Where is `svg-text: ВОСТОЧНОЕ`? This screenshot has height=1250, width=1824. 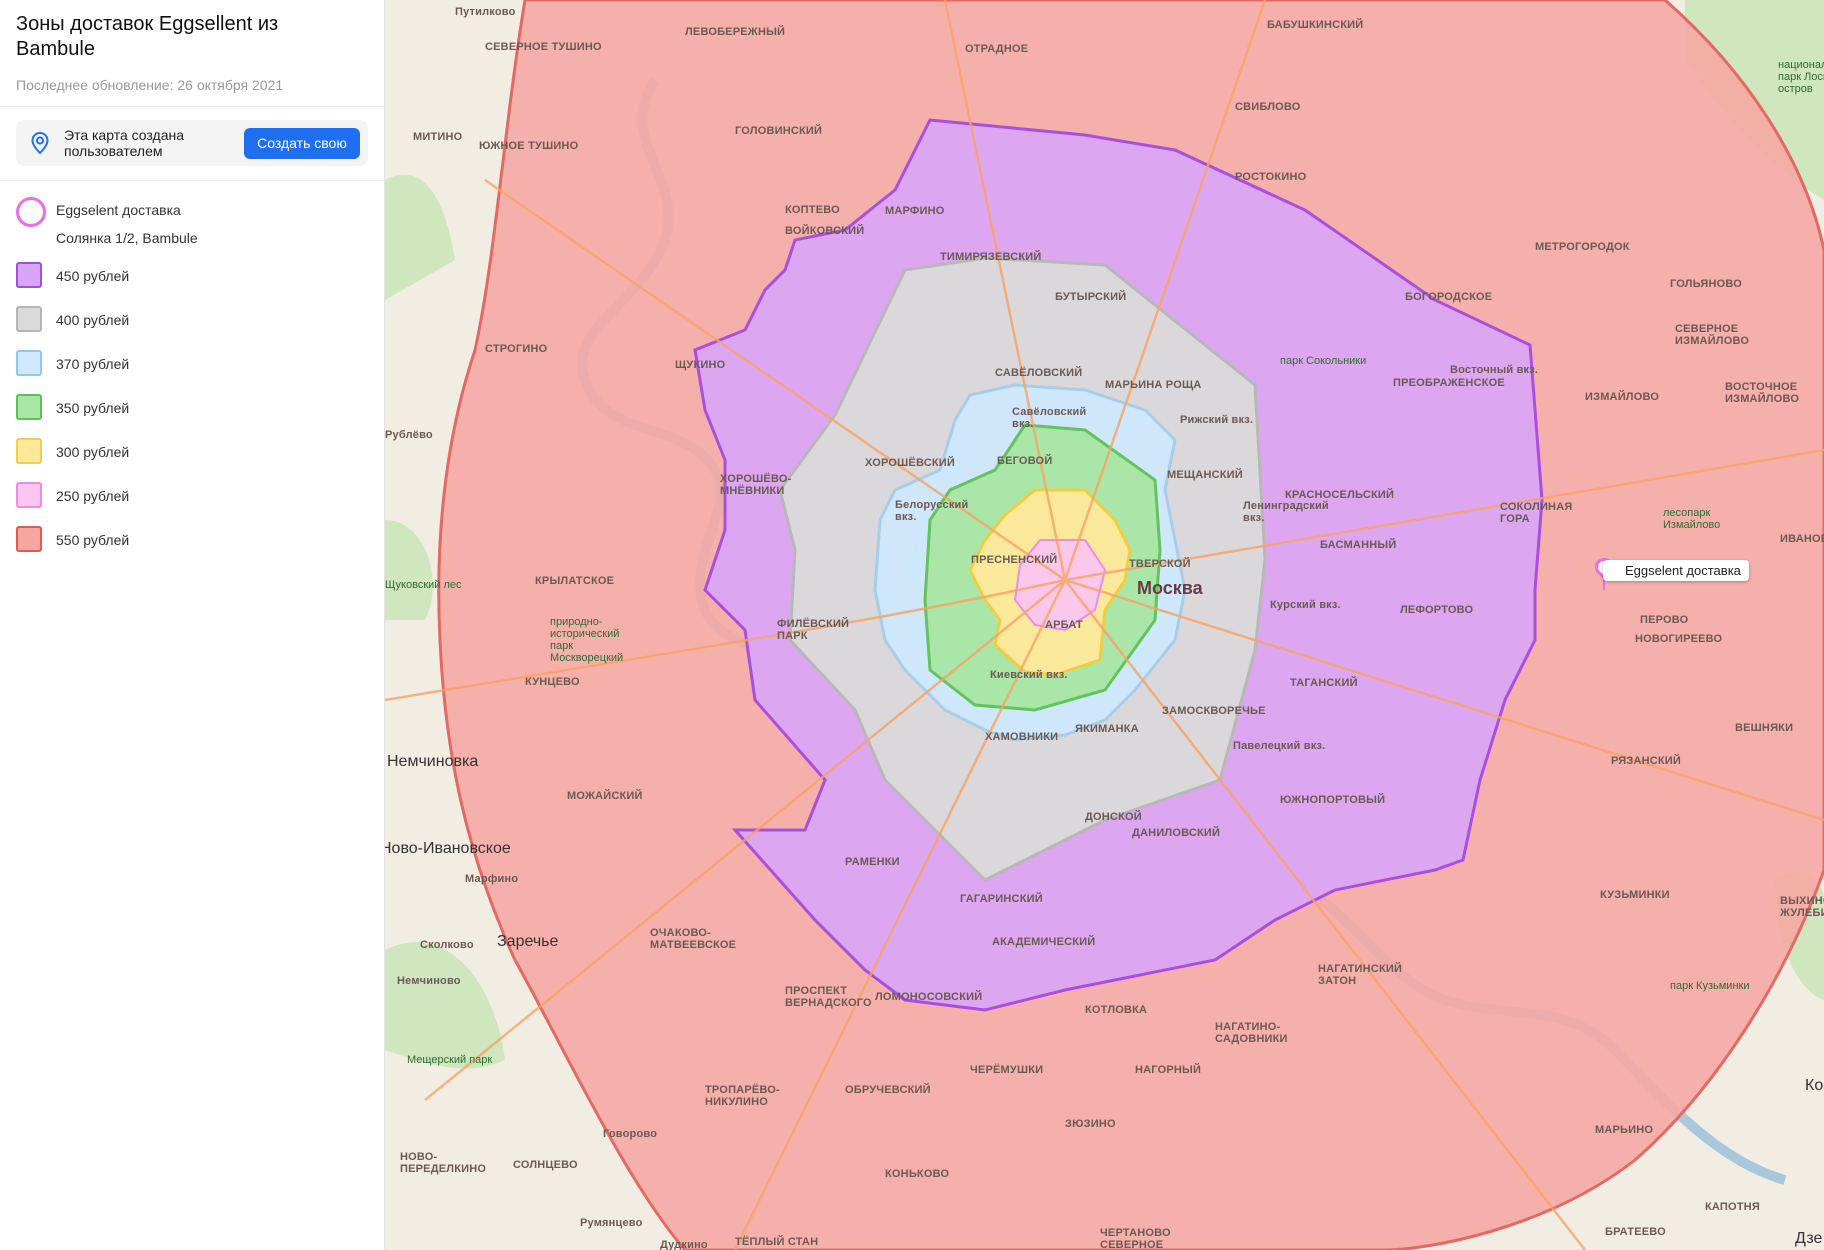 svg-text: ВОСТОЧНОЕ is located at coordinates (1761, 387).